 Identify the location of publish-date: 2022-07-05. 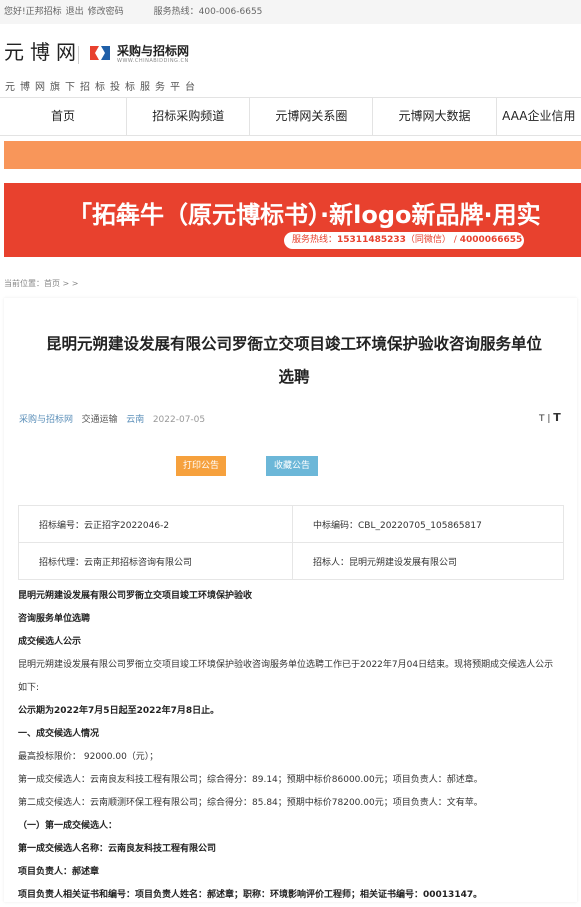
(179, 420).